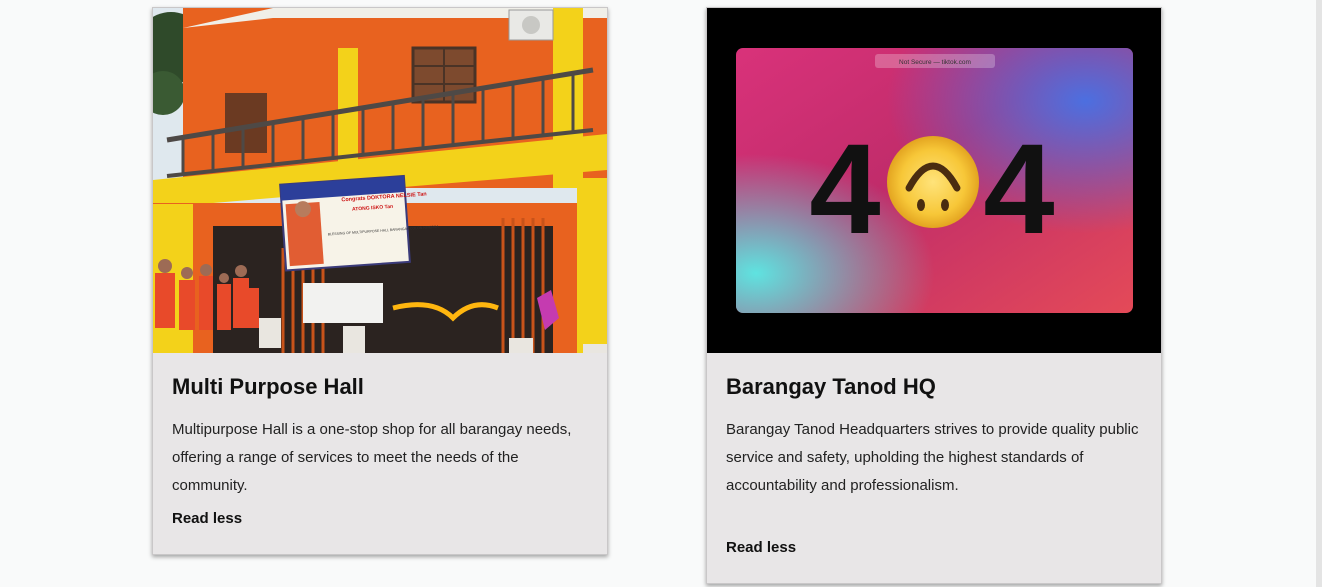  I want to click on error-digit-right: 4, so click(1018, 189).